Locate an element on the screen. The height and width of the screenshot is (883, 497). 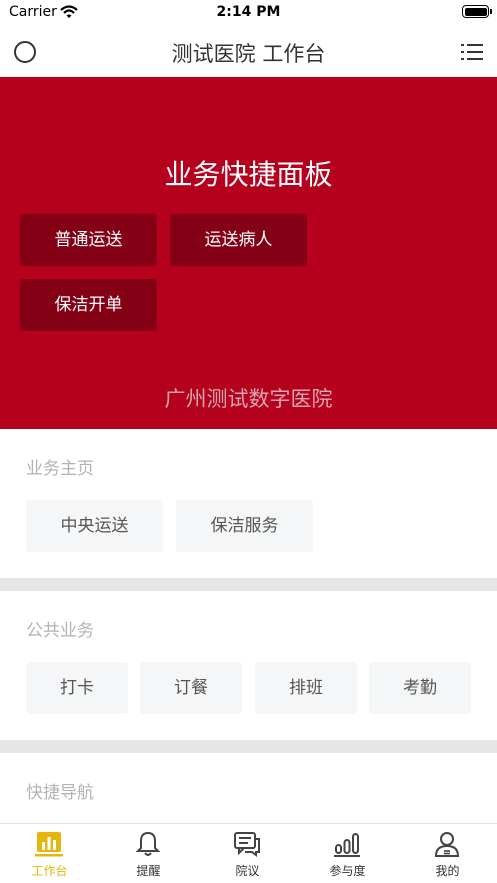
status-time: 2:14 PM is located at coordinates (248, 12).